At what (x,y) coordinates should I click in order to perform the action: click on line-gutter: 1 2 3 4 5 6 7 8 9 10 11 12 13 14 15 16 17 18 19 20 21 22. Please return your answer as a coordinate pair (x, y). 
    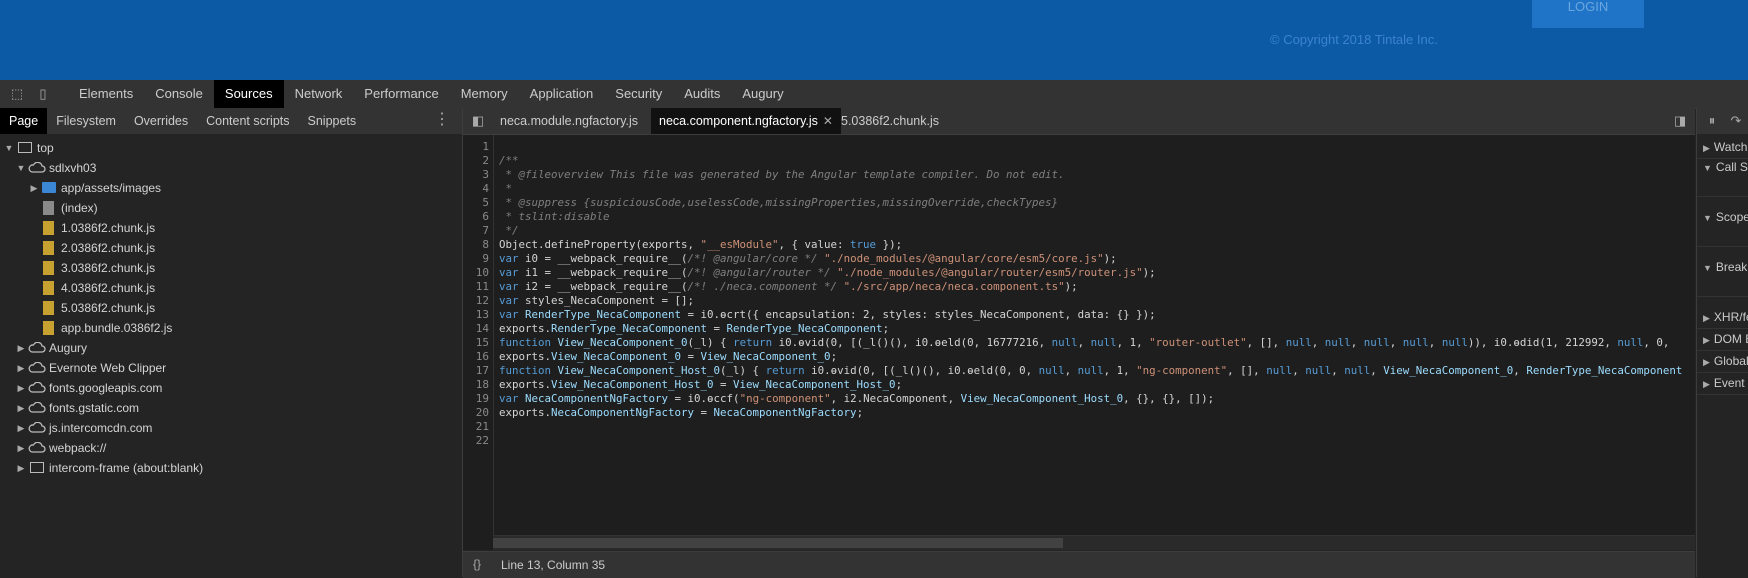
    Looking at the image, I should click on (478, 342).